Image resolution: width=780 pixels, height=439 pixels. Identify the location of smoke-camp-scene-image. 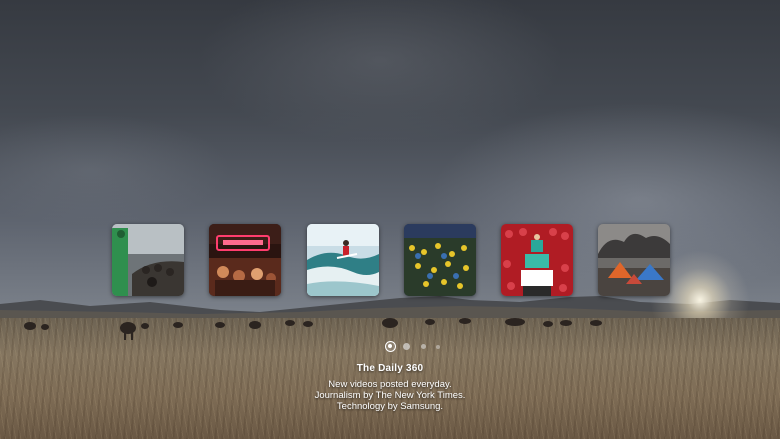
(634, 260).